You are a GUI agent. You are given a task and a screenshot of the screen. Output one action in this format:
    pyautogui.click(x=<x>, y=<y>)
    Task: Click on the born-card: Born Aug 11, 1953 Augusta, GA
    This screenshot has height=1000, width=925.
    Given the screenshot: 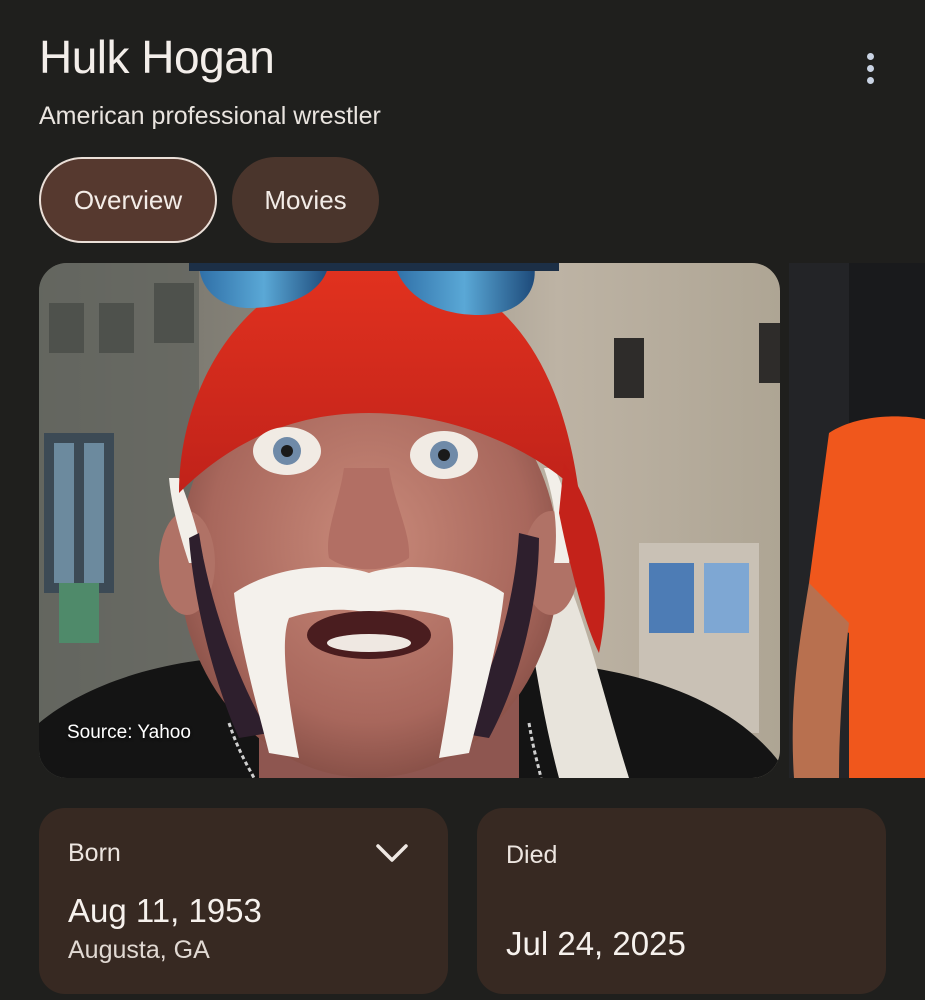 What is the action you would take?
    pyautogui.click(x=243, y=901)
    